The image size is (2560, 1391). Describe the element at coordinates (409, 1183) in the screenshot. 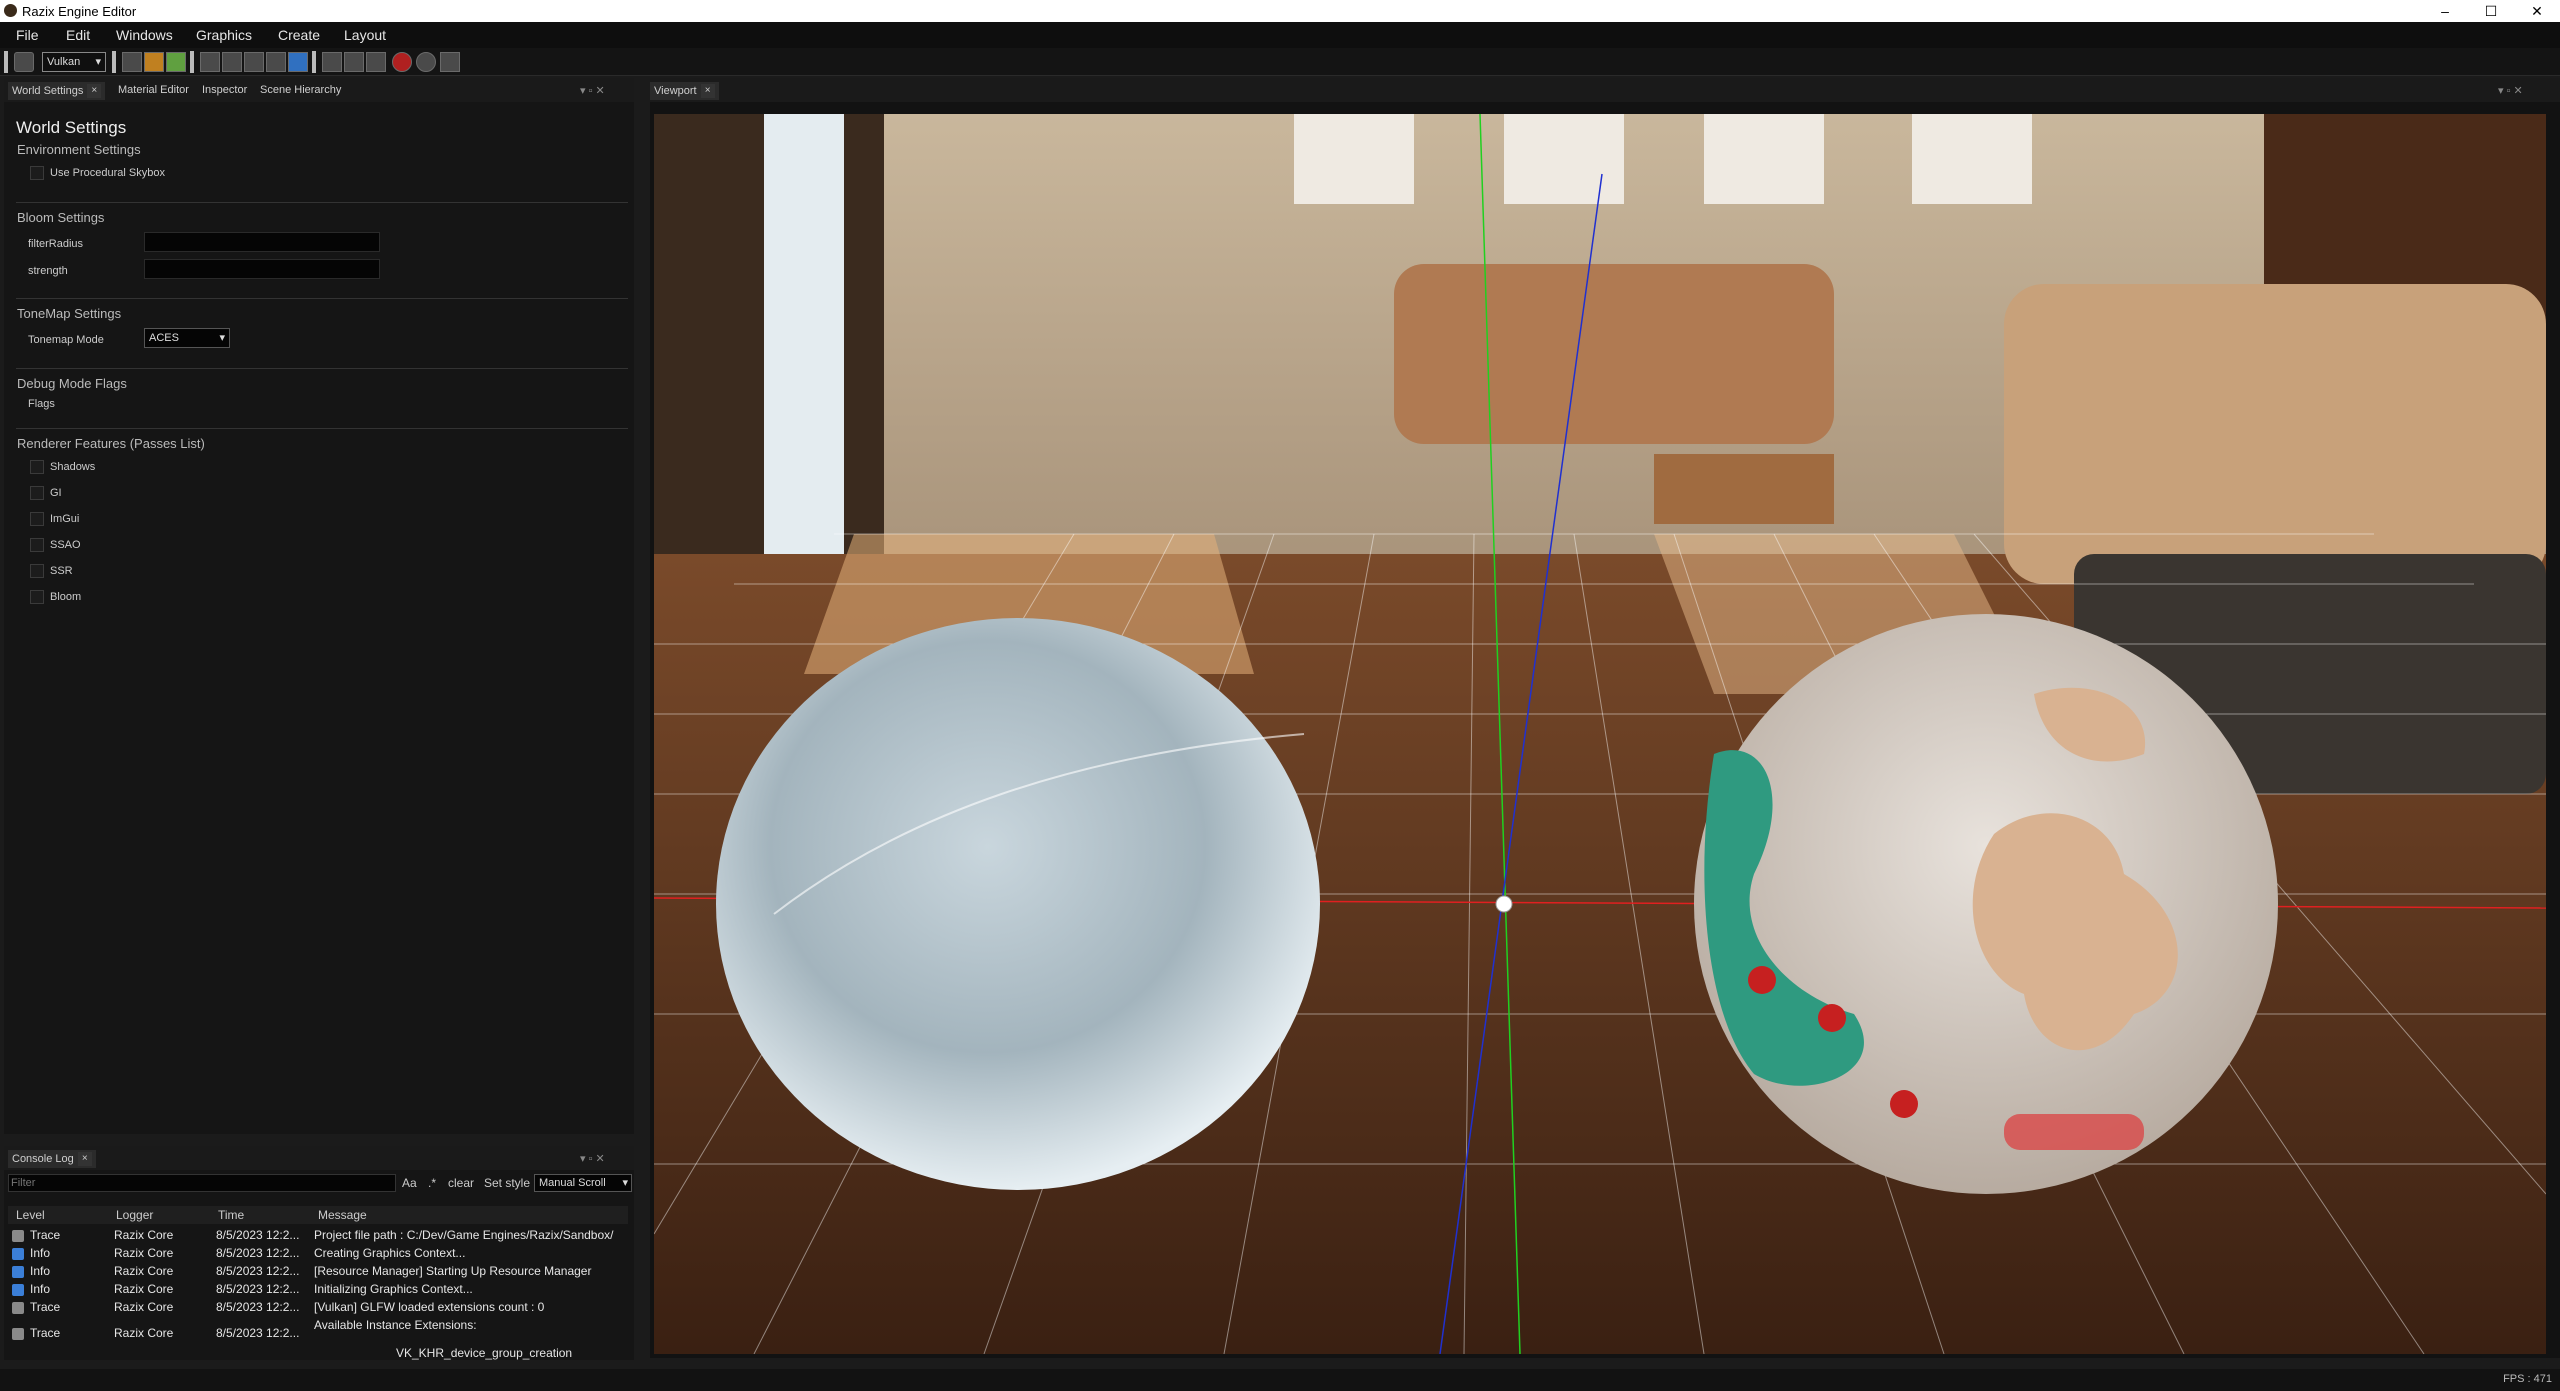

I see `case-sensitive-button: Aa` at that location.